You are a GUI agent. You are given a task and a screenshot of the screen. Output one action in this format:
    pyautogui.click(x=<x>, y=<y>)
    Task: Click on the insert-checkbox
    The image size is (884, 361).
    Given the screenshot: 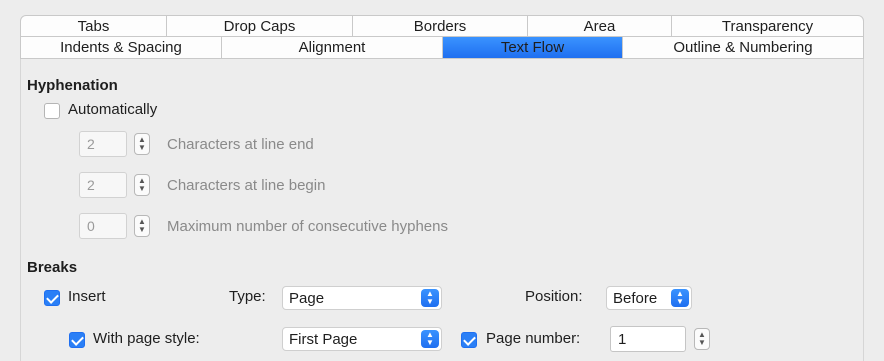 What is the action you would take?
    pyautogui.click(x=52, y=298)
    